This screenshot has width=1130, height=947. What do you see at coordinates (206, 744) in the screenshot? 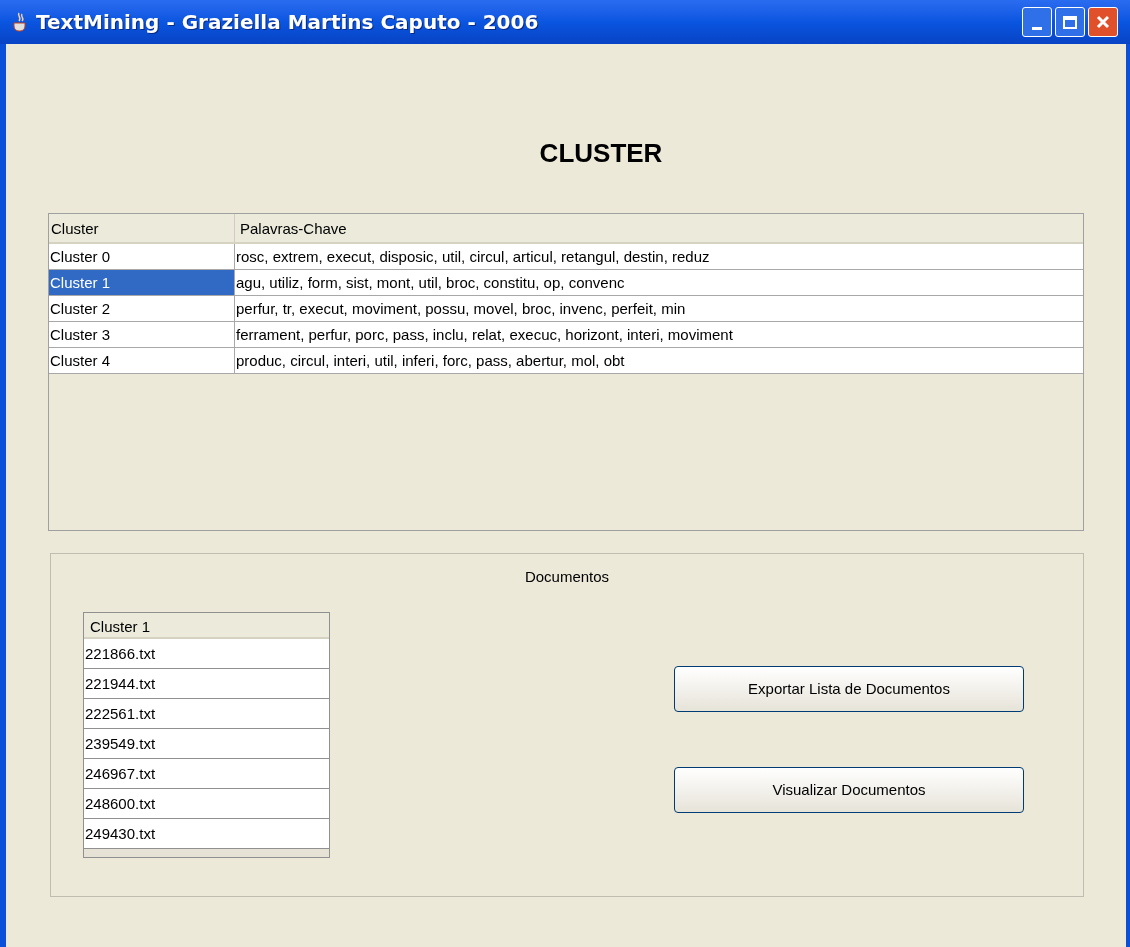
I see `table-cell: 239549.txt` at bounding box center [206, 744].